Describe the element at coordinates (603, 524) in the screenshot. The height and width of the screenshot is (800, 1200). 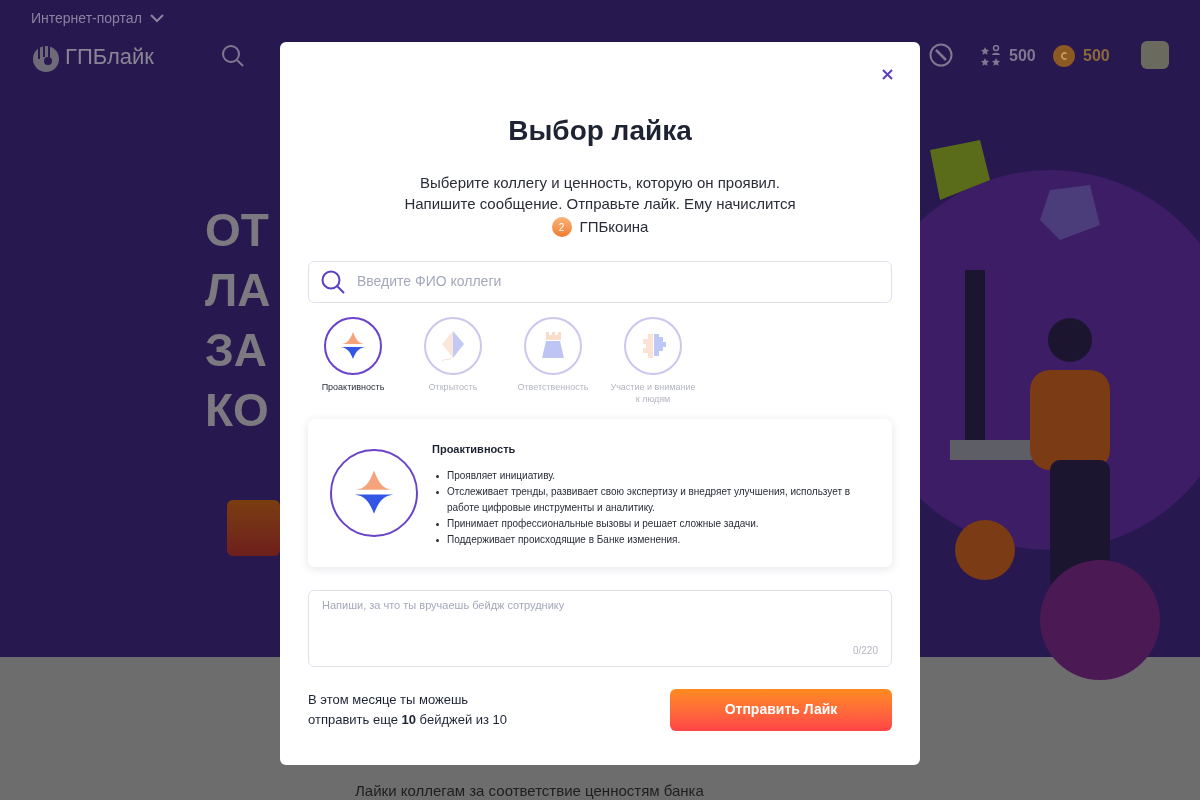
I see `details-point: Принимает профессиональные вызовы и решает сложные задачи.` at that location.